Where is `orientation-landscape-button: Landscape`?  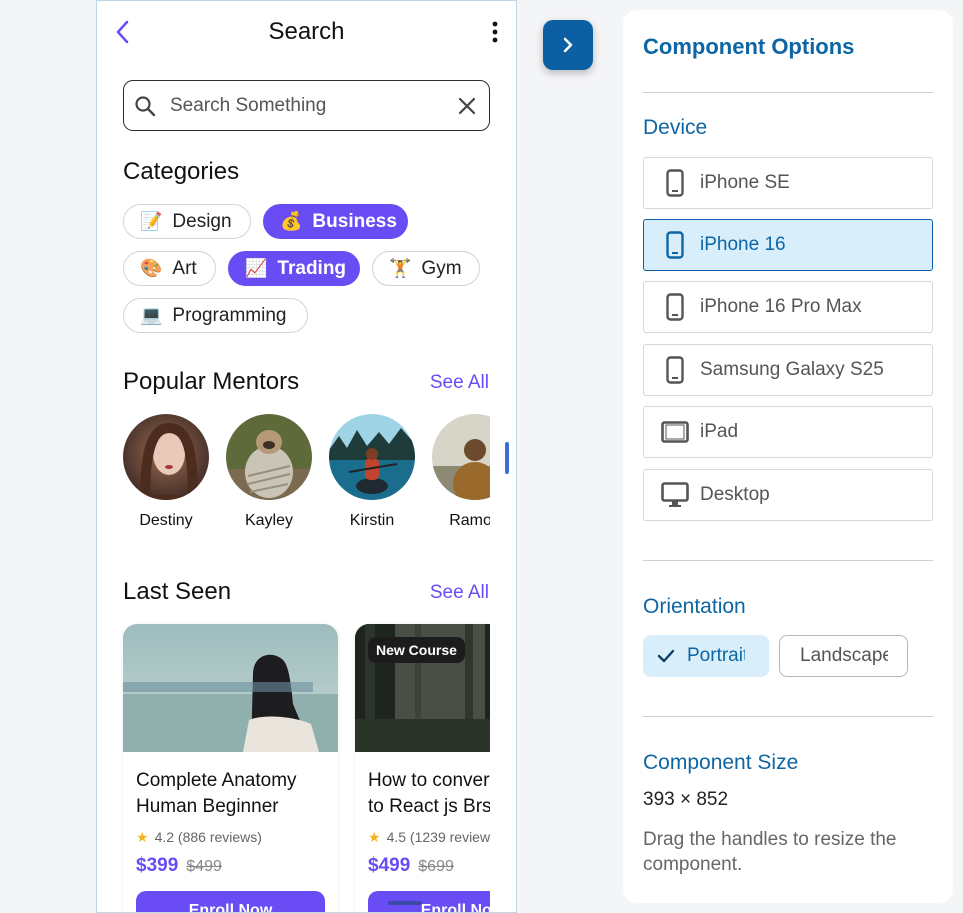 orientation-landscape-button: Landscape is located at coordinates (843, 656).